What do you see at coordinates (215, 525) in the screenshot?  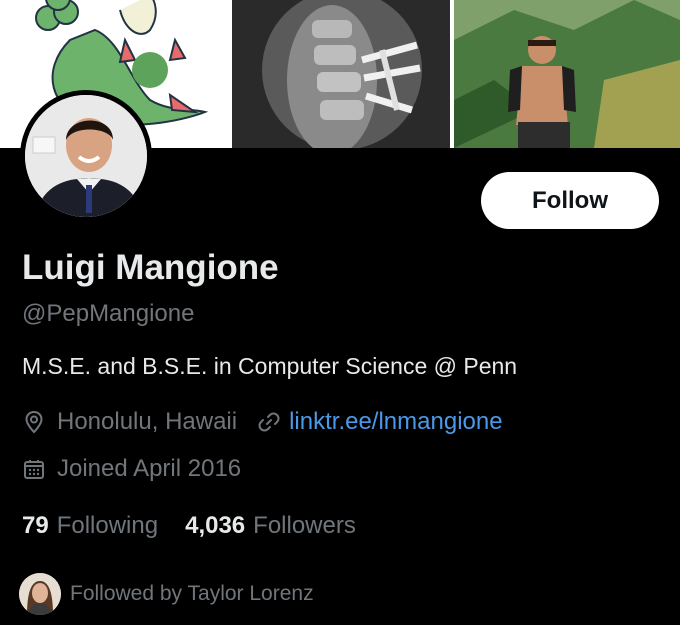 I see `followers-count: 4,036` at bounding box center [215, 525].